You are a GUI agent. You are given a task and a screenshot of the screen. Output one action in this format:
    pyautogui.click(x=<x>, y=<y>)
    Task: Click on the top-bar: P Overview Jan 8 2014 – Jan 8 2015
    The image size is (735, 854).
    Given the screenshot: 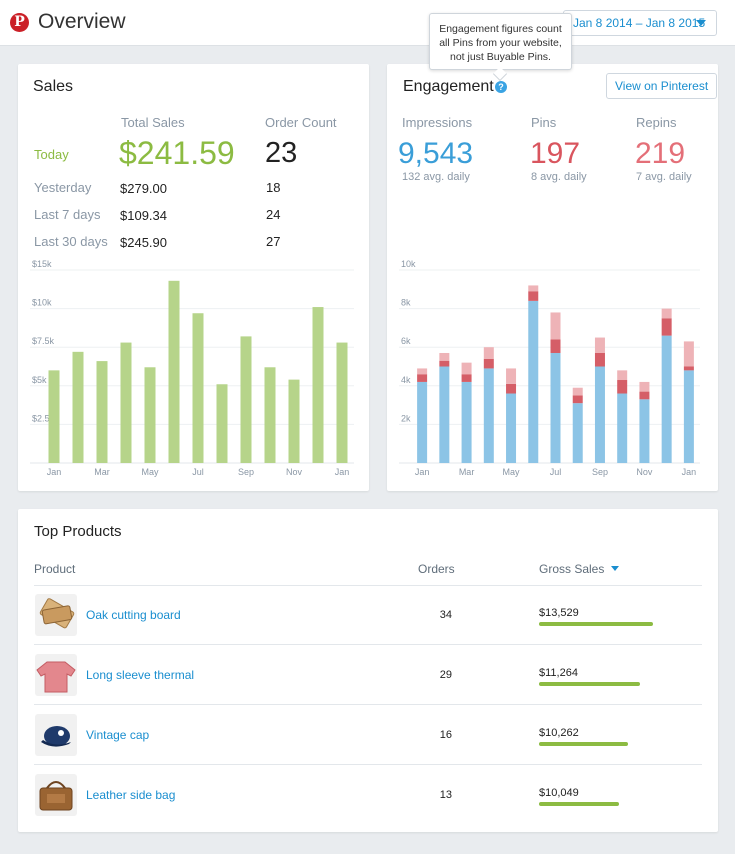 What is the action you would take?
    pyautogui.click(x=367, y=23)
    